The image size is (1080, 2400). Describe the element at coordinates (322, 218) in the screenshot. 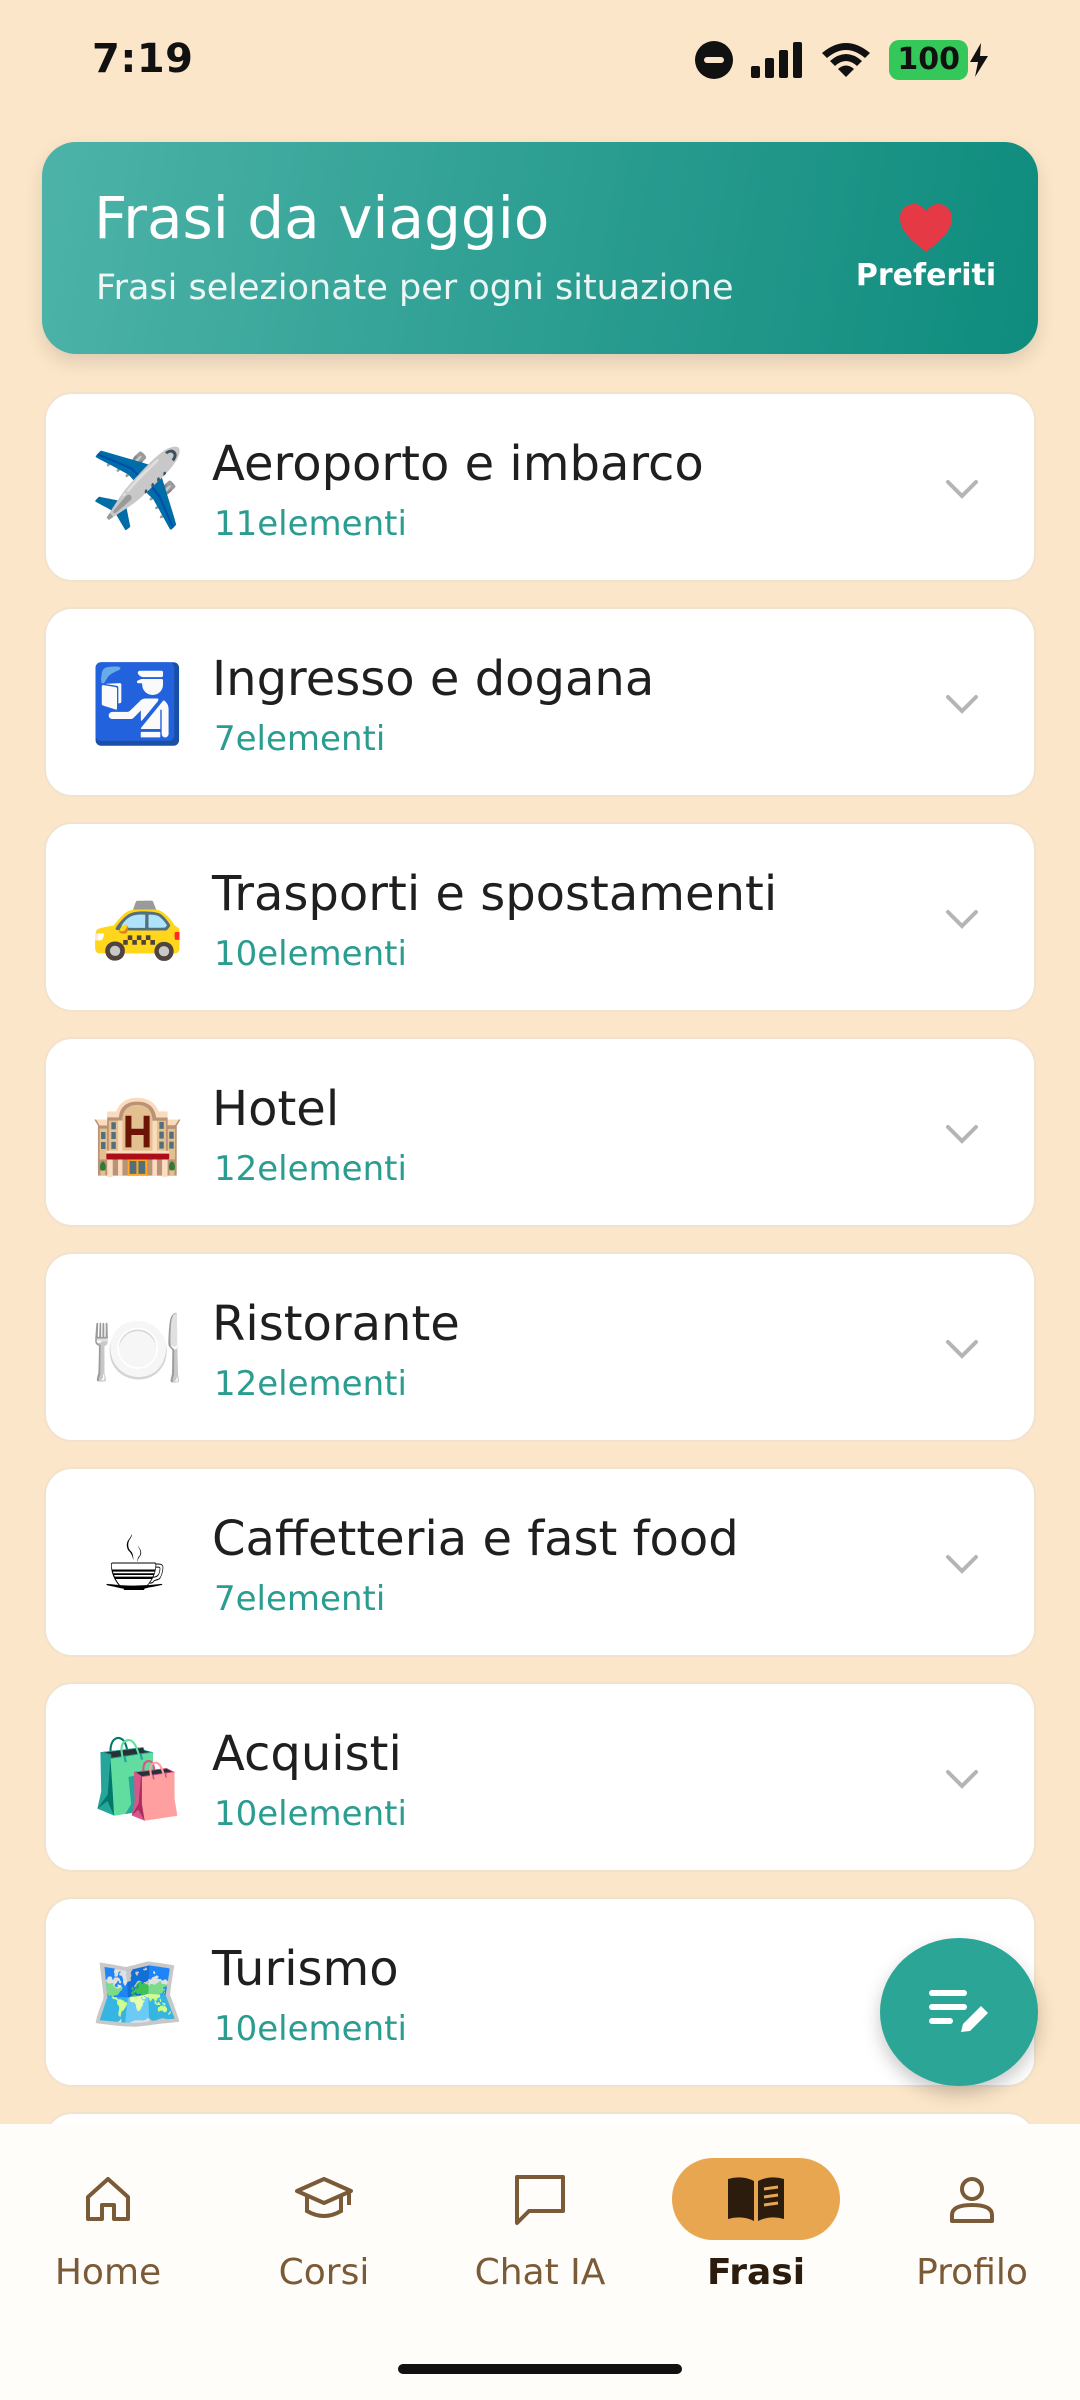

I see `page-title: Frasi da viaggio` at that location.